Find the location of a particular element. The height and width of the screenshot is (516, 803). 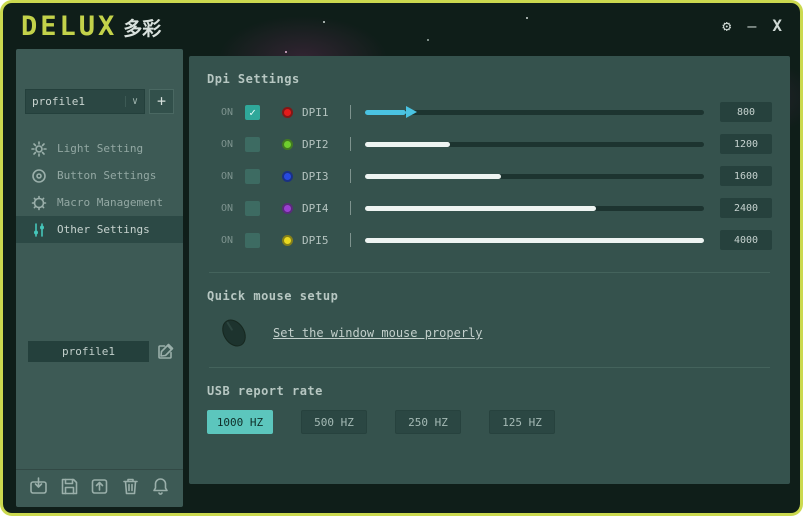

app-logo: DELUX 多彩 is located at coordinates (91, 26).